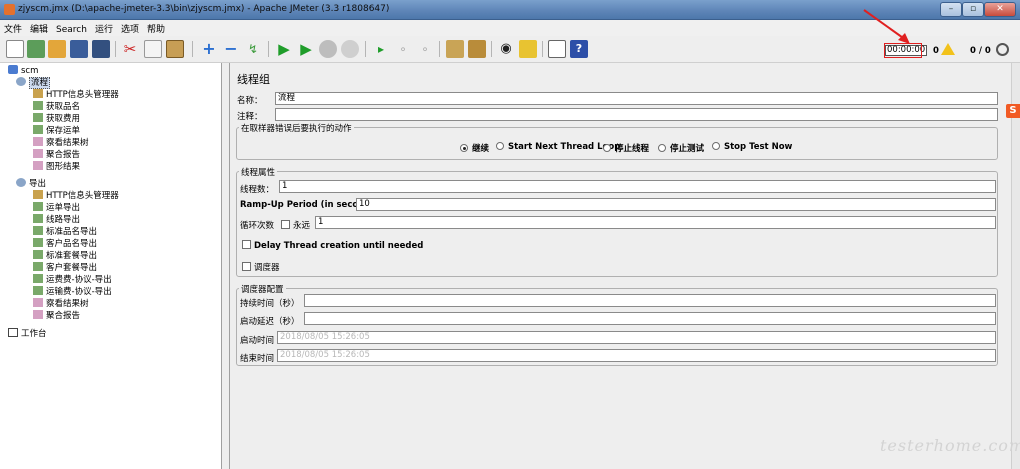 The width and height of the screenshot is (1020, 469). I want to click on tree-item: 图形结果, so click(56, 167).